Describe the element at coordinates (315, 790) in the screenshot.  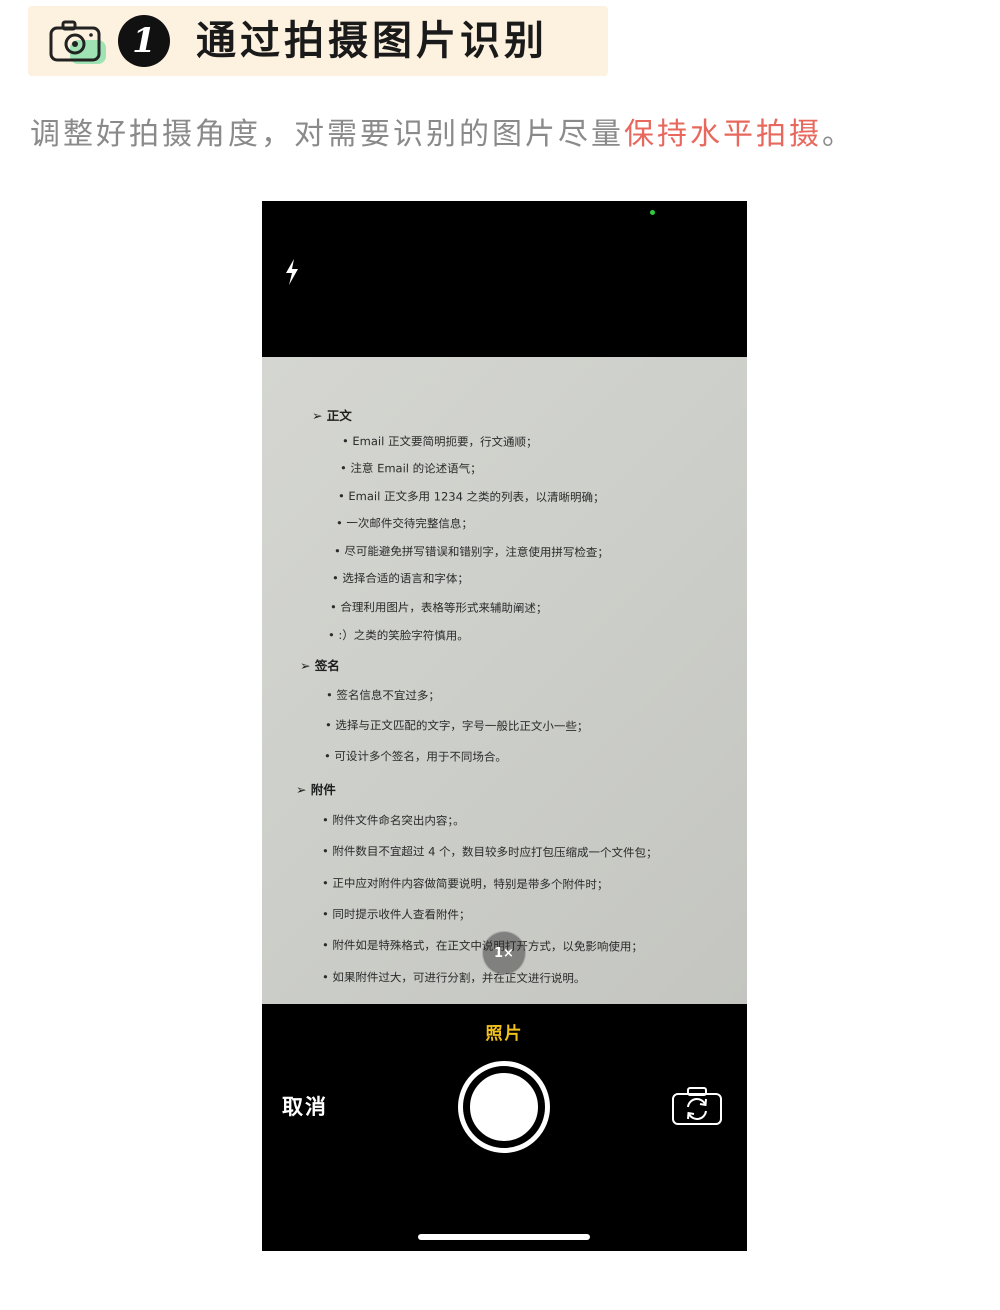
I see `document-heading: ➢ 附件` at that location.